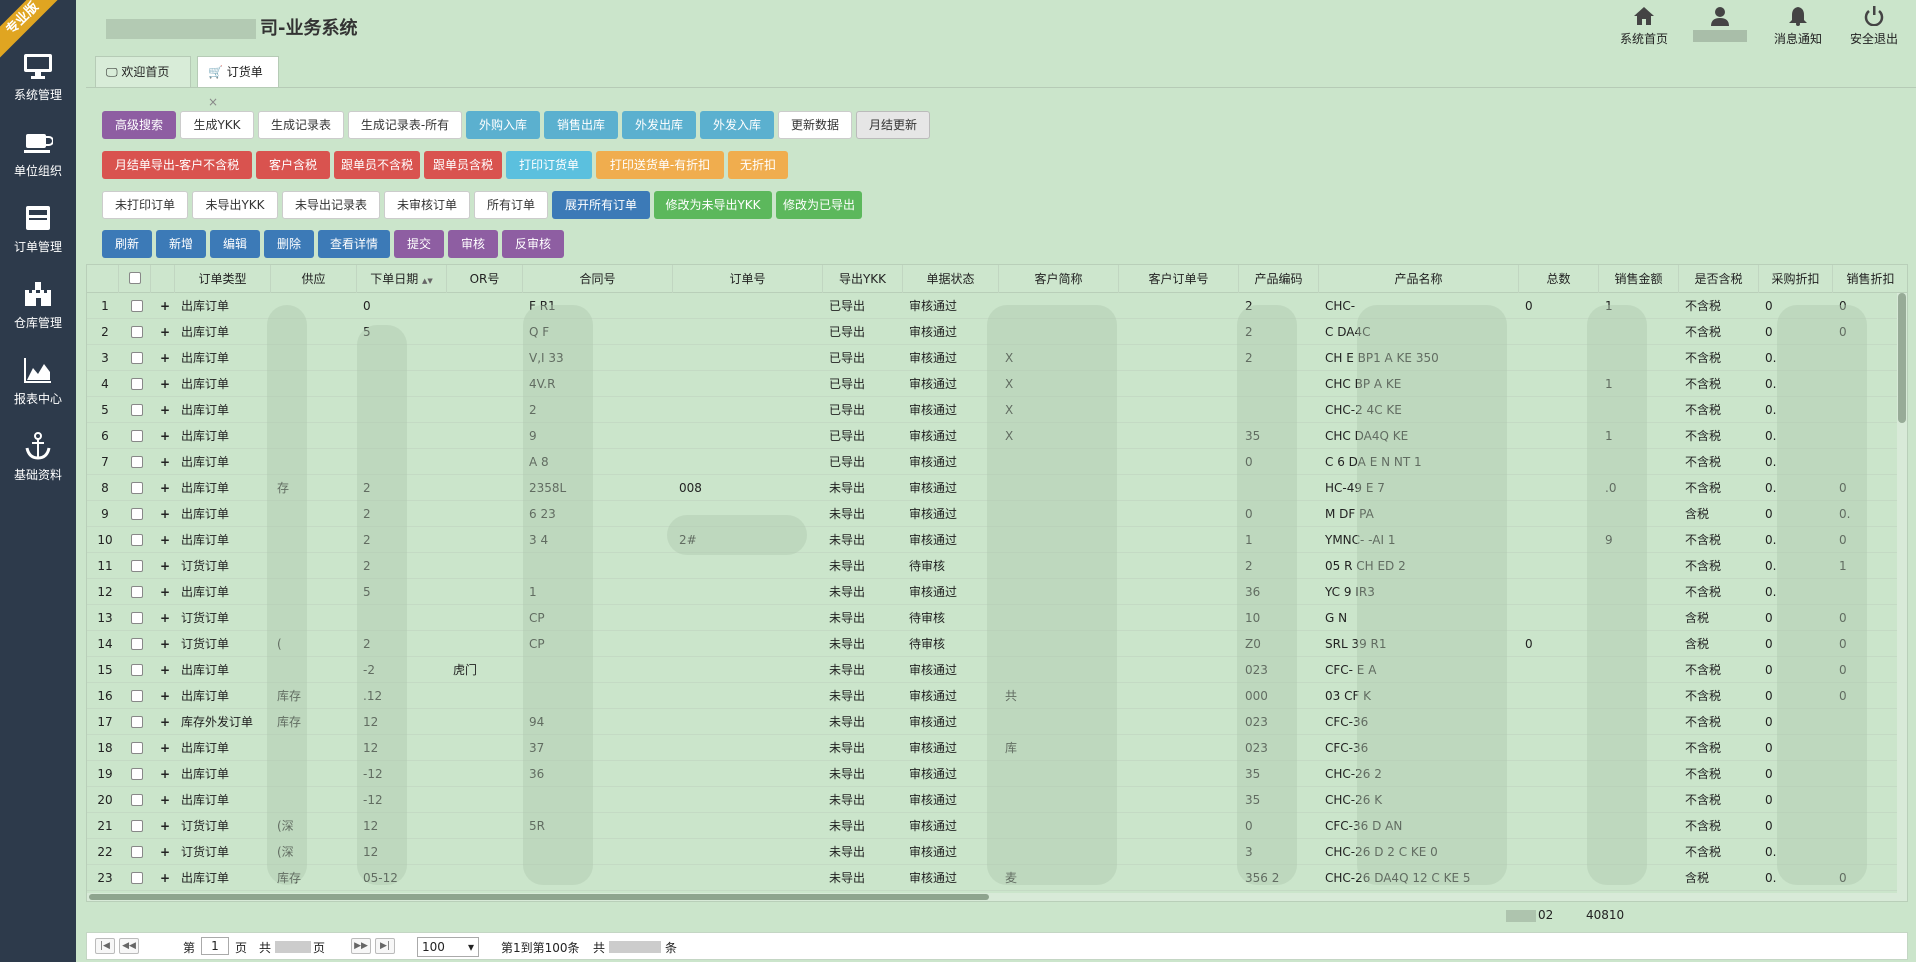  Describe the element at coordinates (38, 316) in the screenshot. I see `sidebar-item-warehouse: 仓库管理` at that location.